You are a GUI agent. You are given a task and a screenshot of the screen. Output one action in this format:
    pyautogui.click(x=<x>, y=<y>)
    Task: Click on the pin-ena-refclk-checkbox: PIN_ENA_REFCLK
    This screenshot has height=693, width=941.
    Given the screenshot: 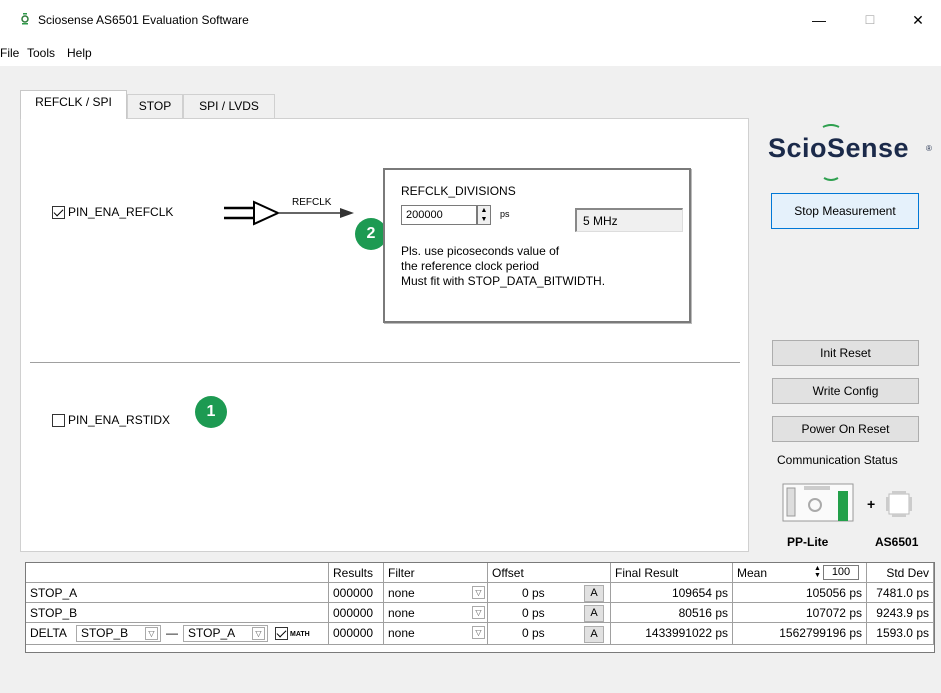 What is the action you would take?
    pyautogui.click(x=112, y=212)
    